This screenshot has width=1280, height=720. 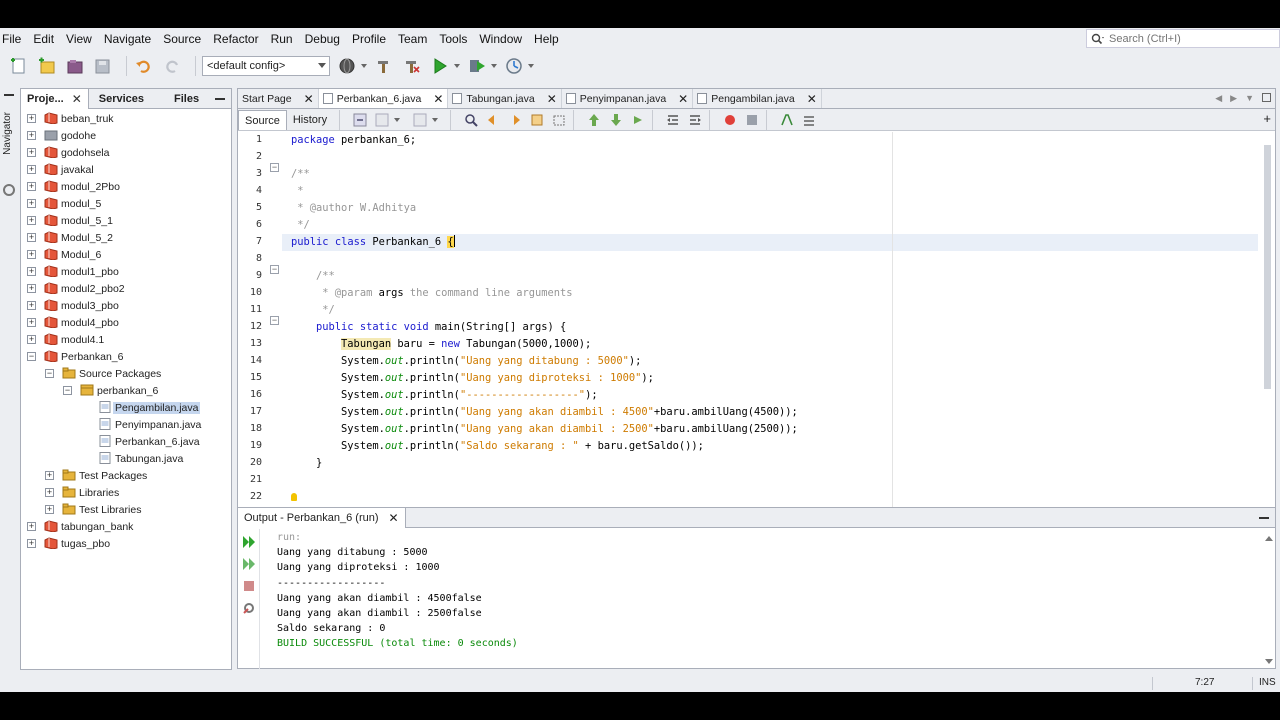 What do you see at coordinates (282, 39) in the screenshot?
I see `menu-run: Run` at bounding box center [282, 39].